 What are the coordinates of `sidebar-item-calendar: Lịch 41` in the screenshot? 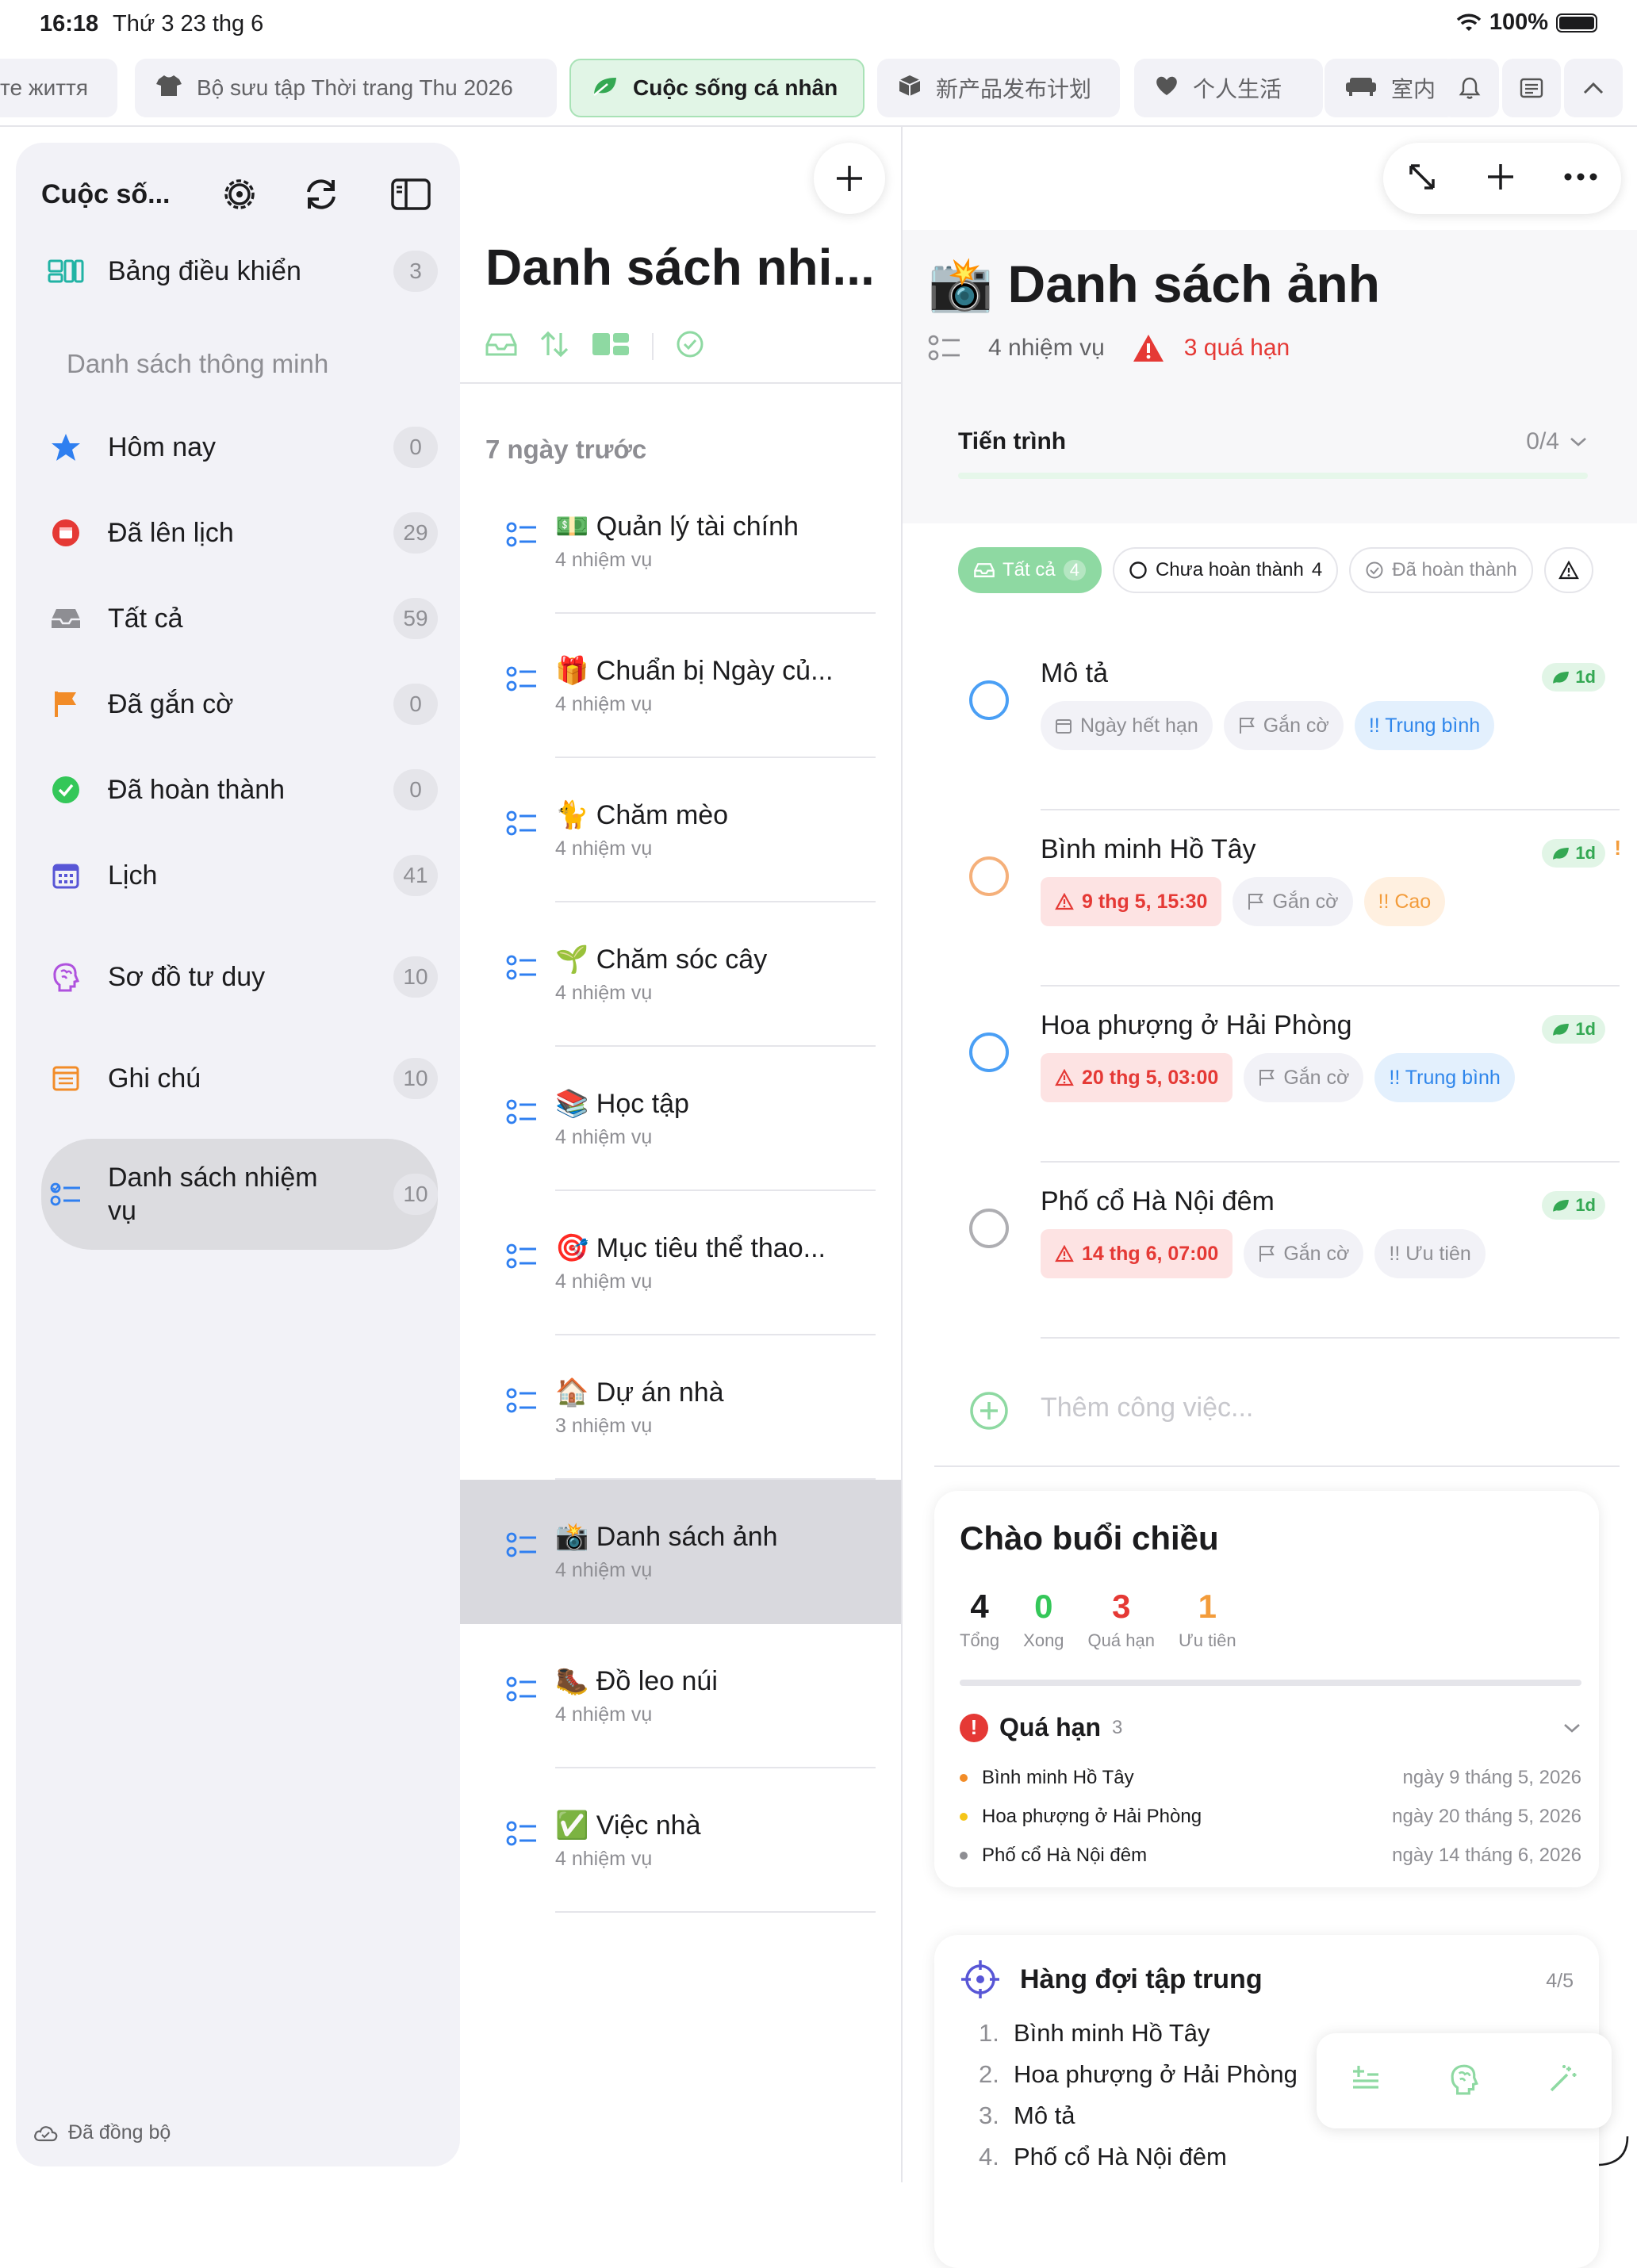 It's located at (239, 875).